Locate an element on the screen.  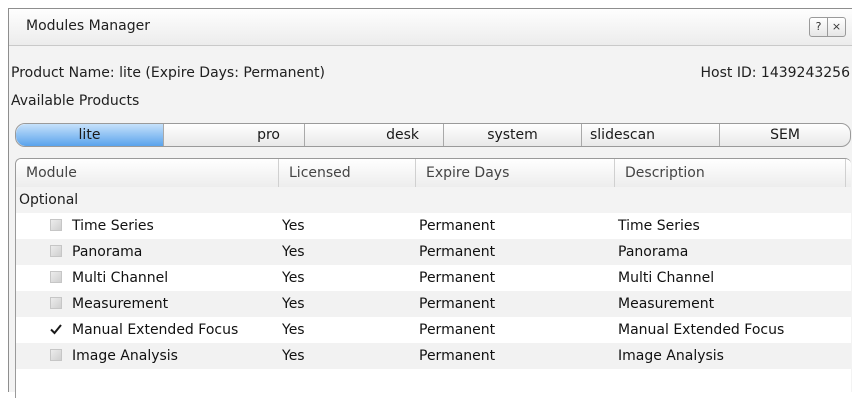
description-cell: Measurement is located at coordinates (666, 304).